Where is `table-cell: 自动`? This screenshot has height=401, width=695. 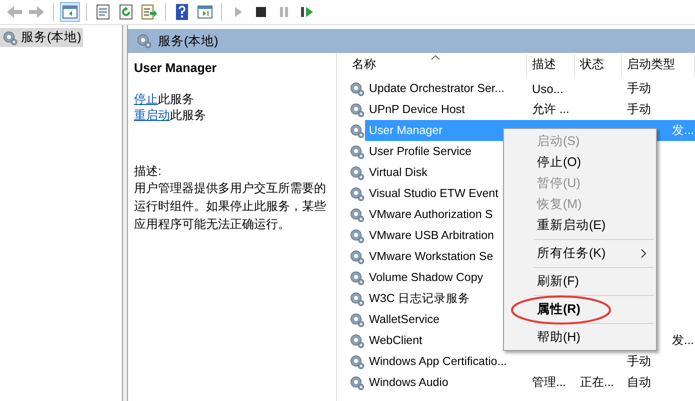 table-cell: 自动 is located at coordinates (639, 382).